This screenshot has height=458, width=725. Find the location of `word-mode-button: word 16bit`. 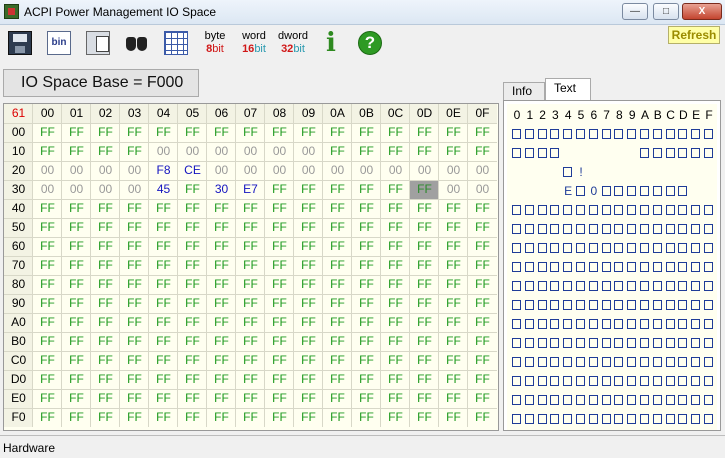

word-mode-button: word 16bit is located at coordinates (254, 43).